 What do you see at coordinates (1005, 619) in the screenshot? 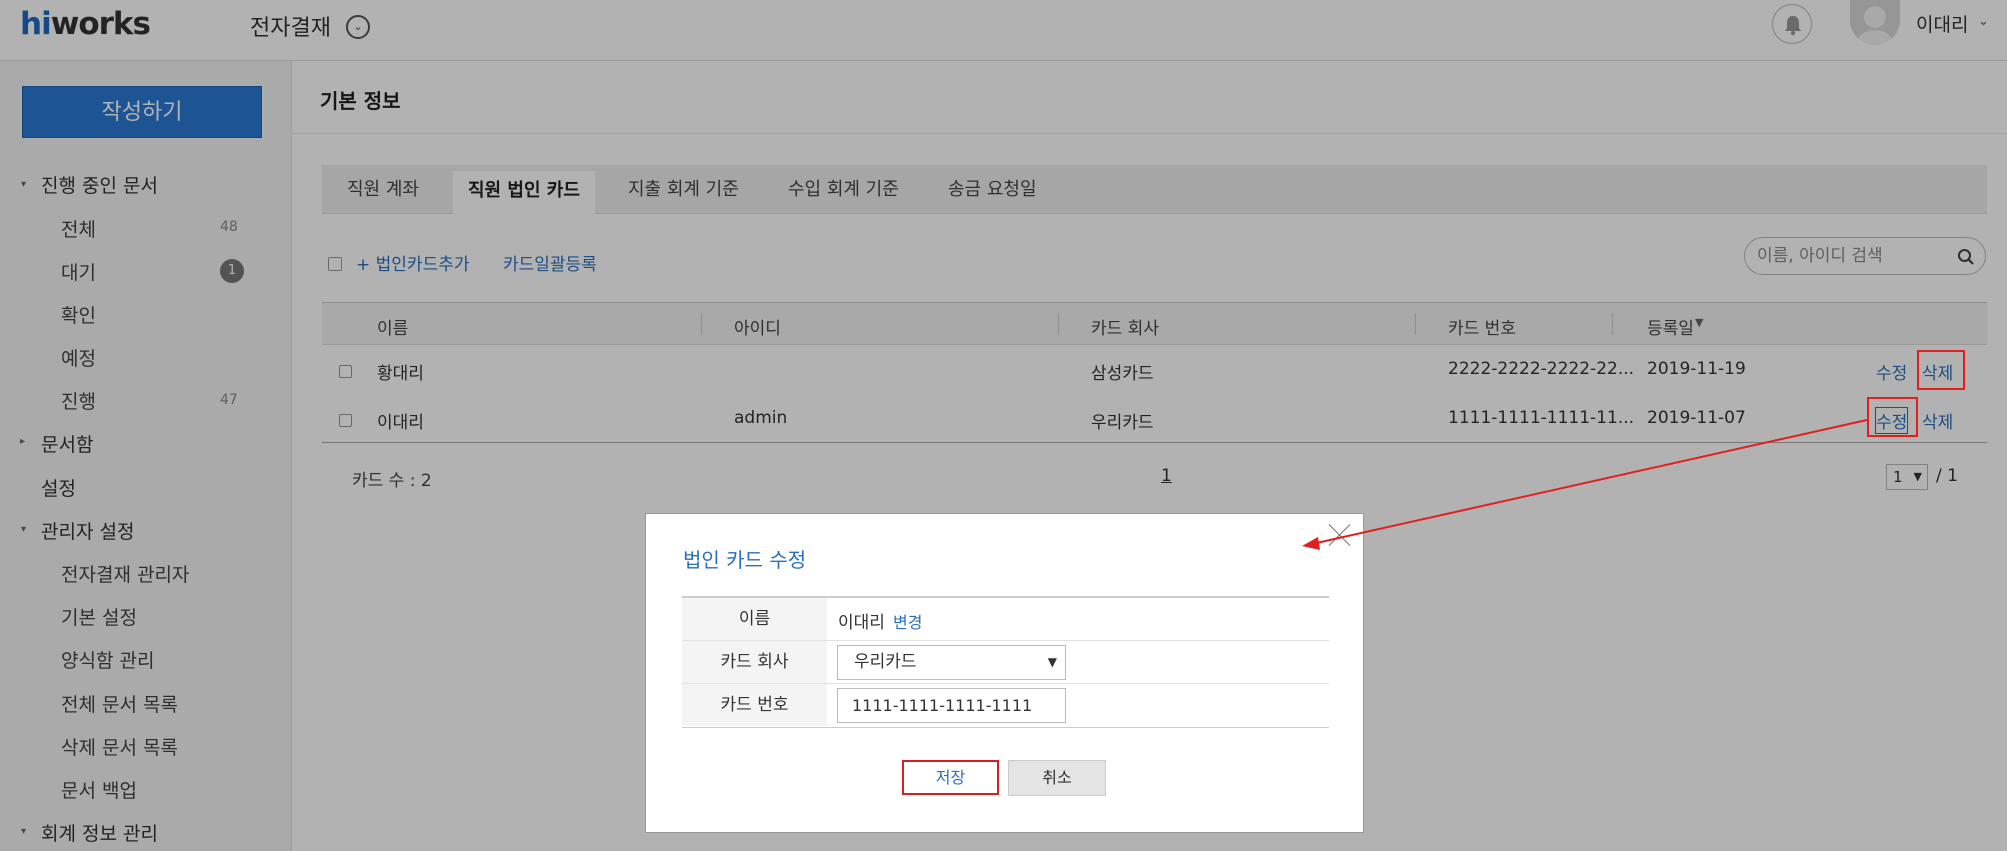
I see `form-row-name: 이름 이대리 변경` at bounding box center [1005, 619].